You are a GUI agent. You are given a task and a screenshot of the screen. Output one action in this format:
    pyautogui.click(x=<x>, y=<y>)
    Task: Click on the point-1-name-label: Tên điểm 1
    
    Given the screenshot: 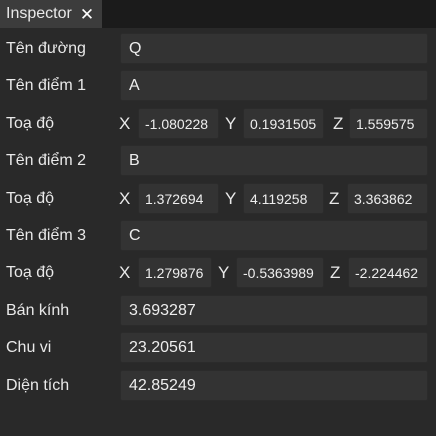 What is the action you would take?
    pyautogui.click(x=46, y=85)
    